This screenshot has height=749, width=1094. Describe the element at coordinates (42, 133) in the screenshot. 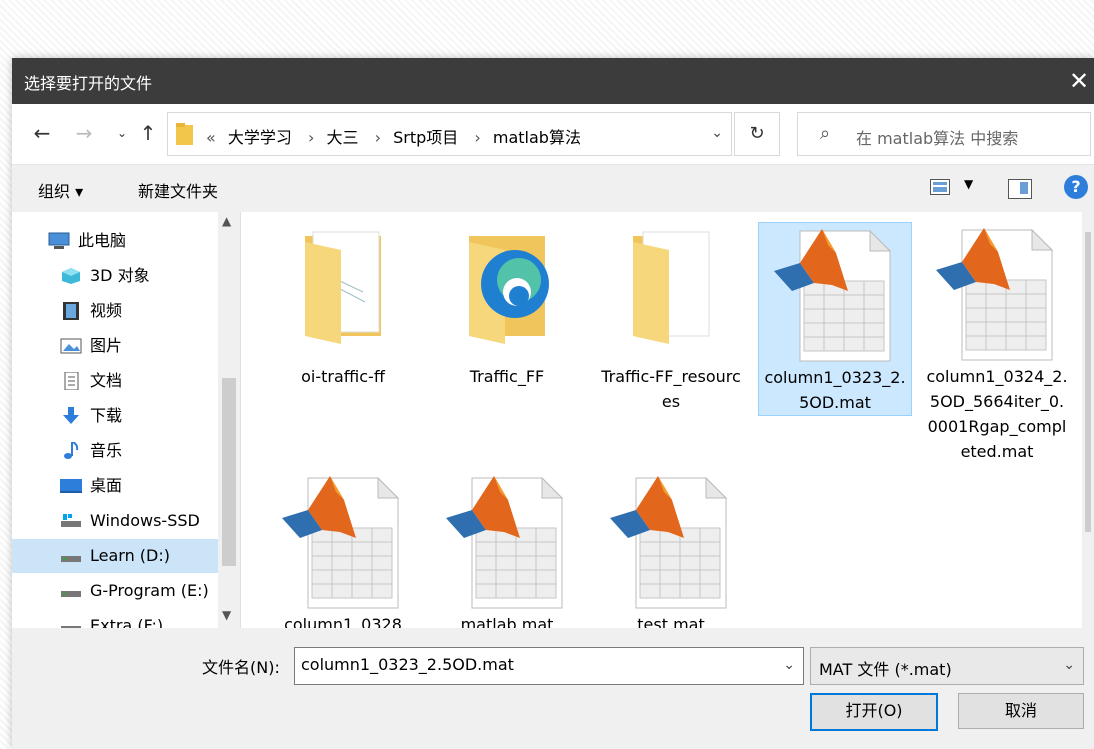

I see `back-arrow-icon: ←` at that location.